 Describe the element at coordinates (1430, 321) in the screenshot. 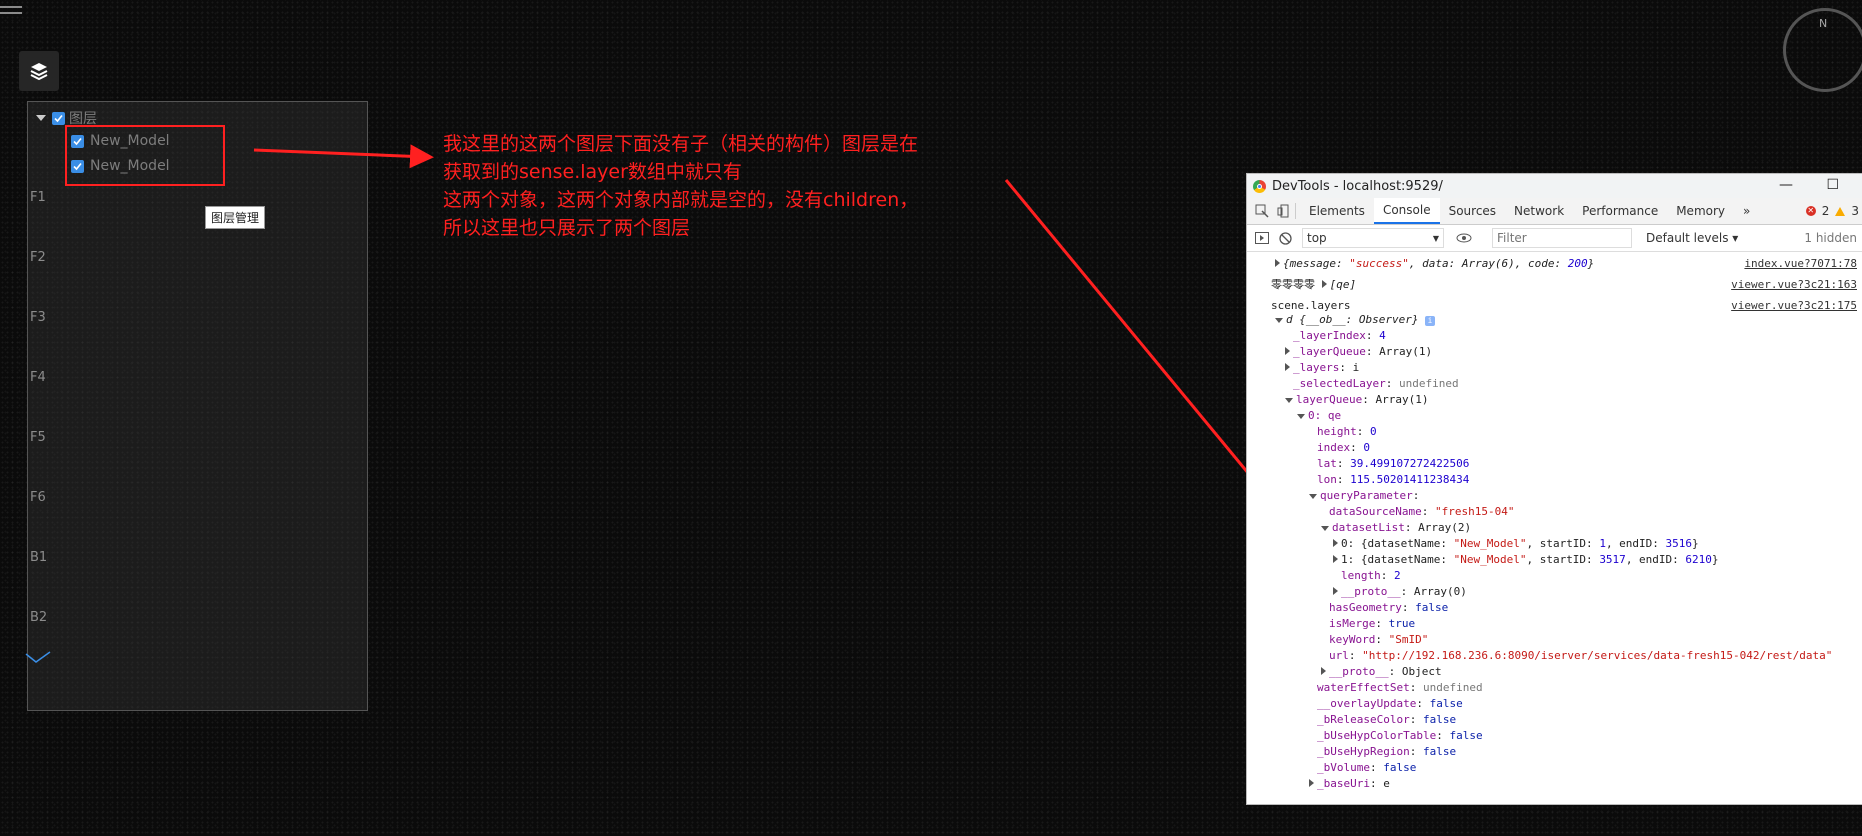

I see `info-icon: i` at that location.